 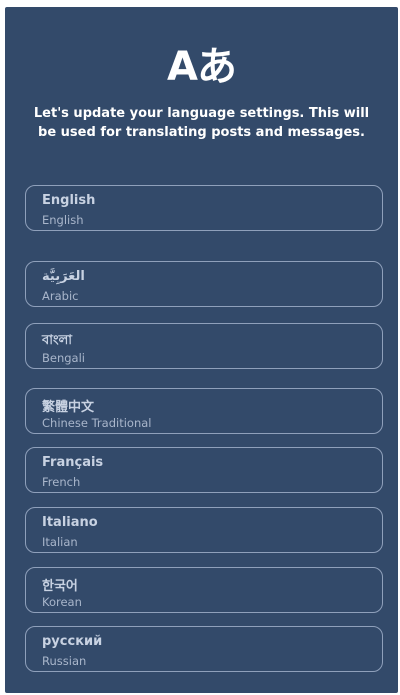 What do you see at coordinates (61, 482) in the screenshot?
I see `language-english-name: French` at bounding box center [61, 482].